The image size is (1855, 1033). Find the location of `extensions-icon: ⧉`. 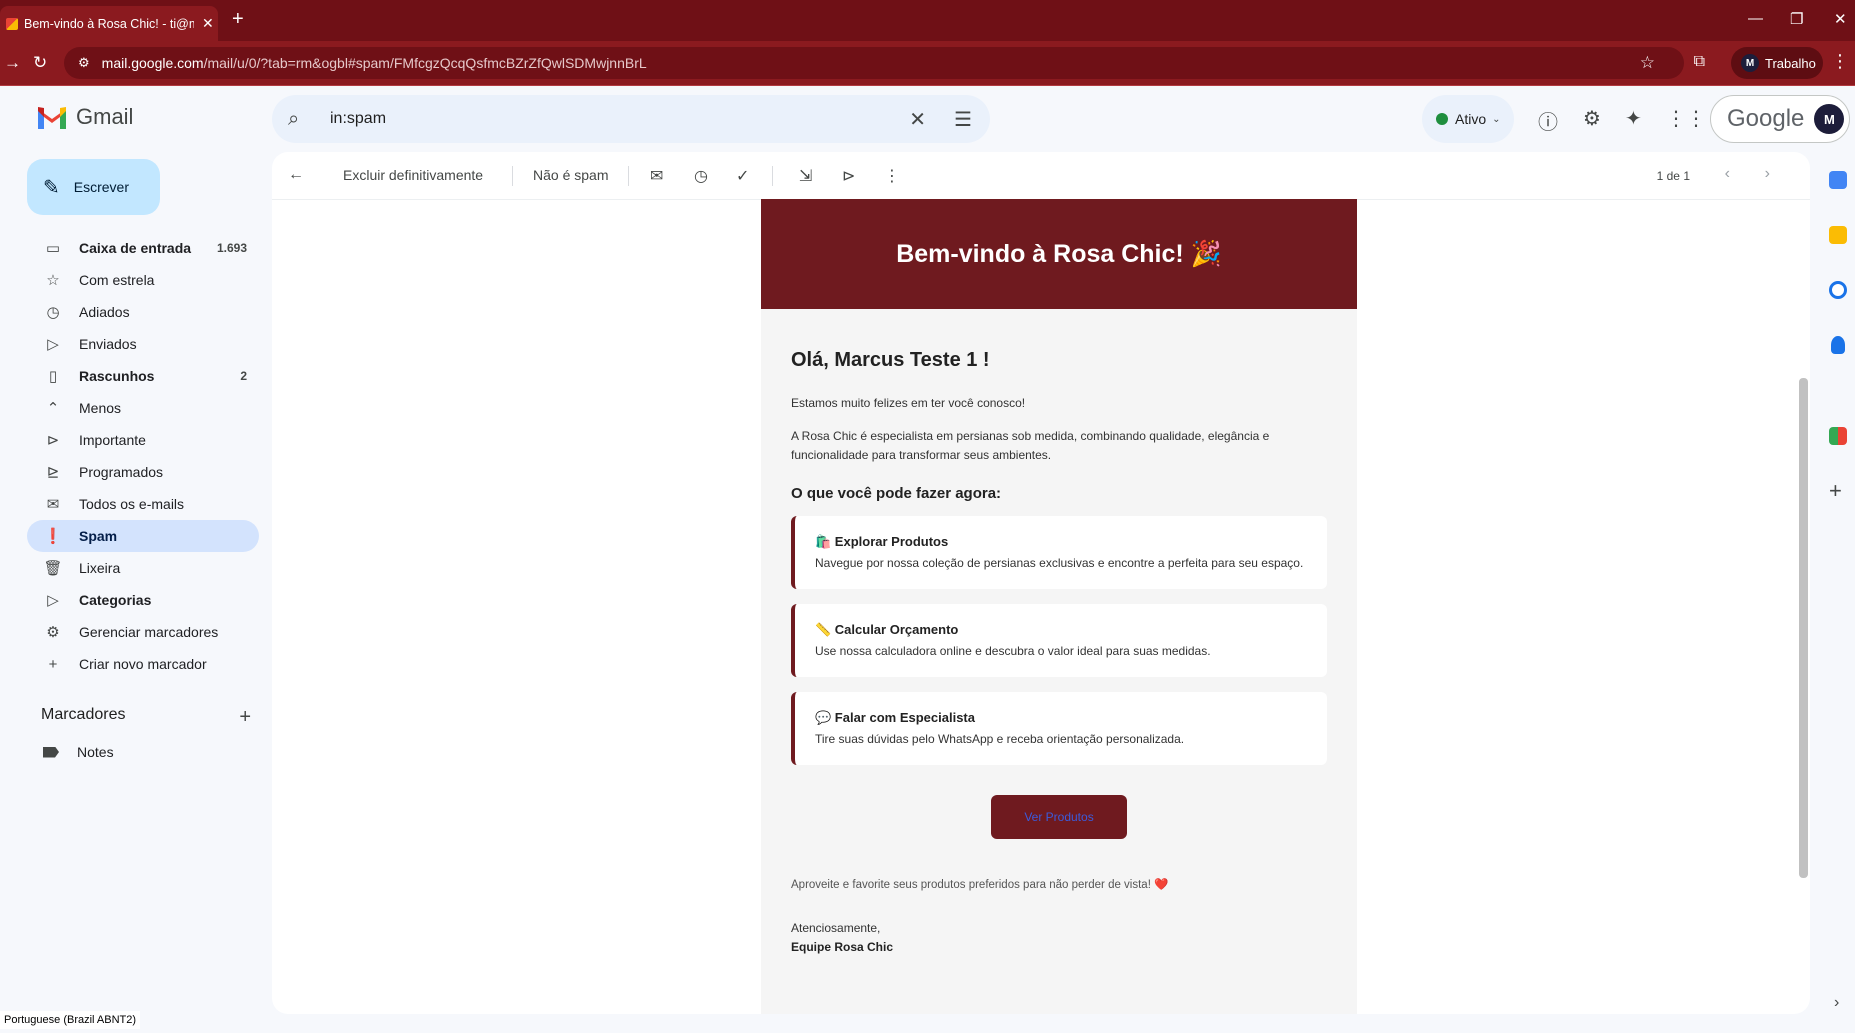

extensions-icon: ⧉ is located at coordinates (1699, 62).